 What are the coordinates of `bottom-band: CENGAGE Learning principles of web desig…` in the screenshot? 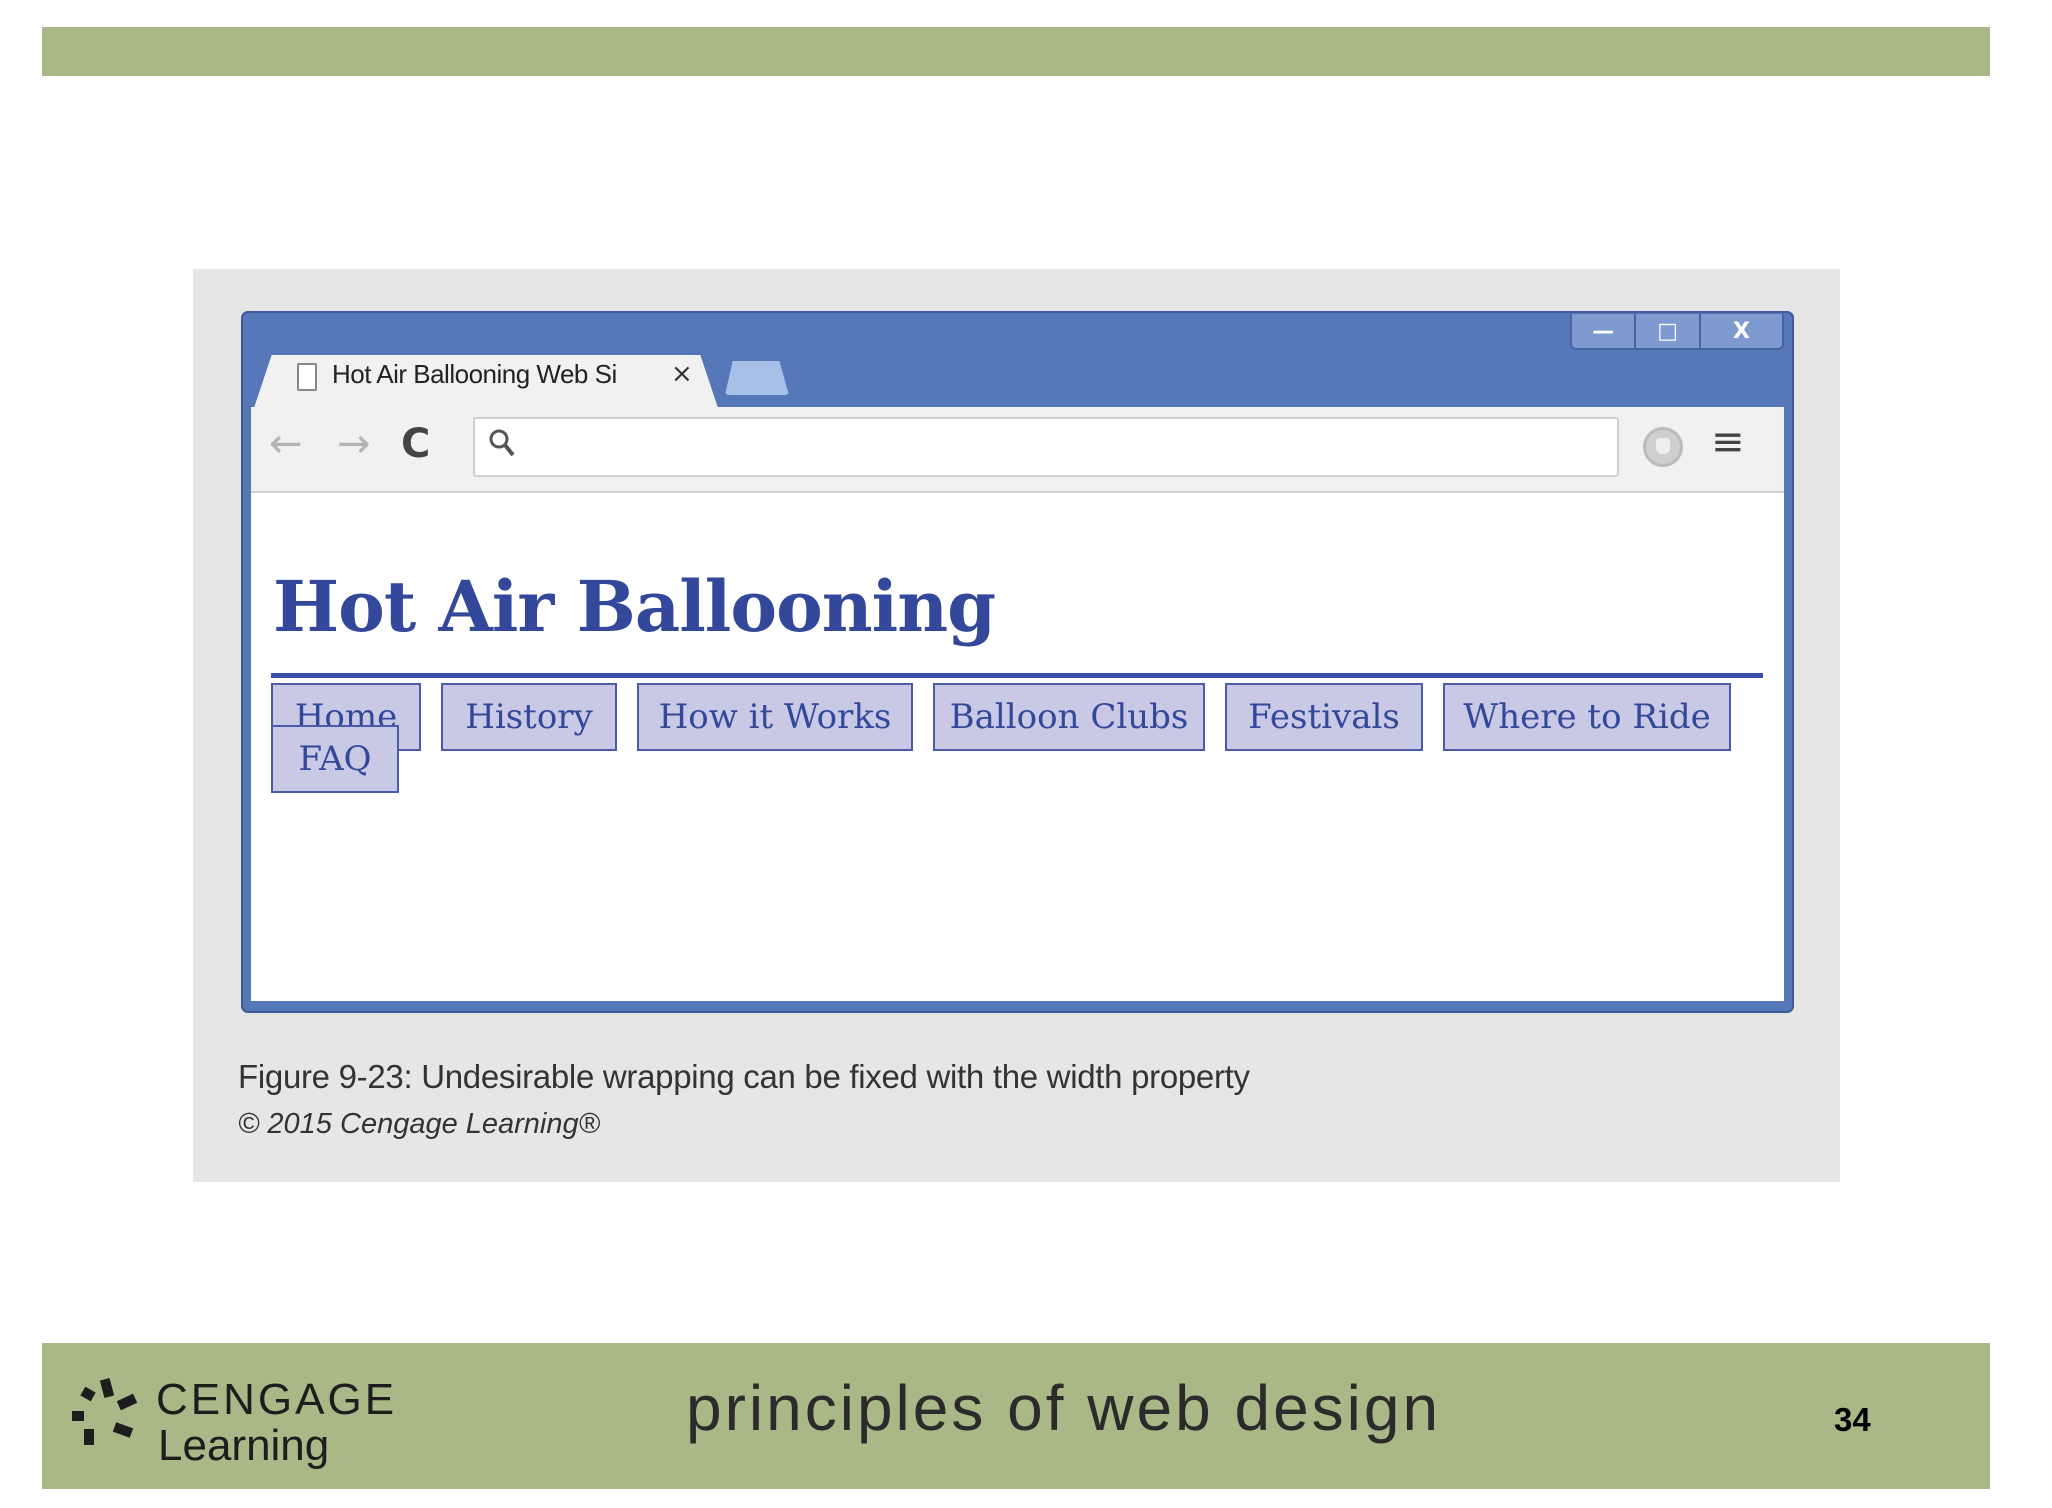 It's located at (1016, 1416).